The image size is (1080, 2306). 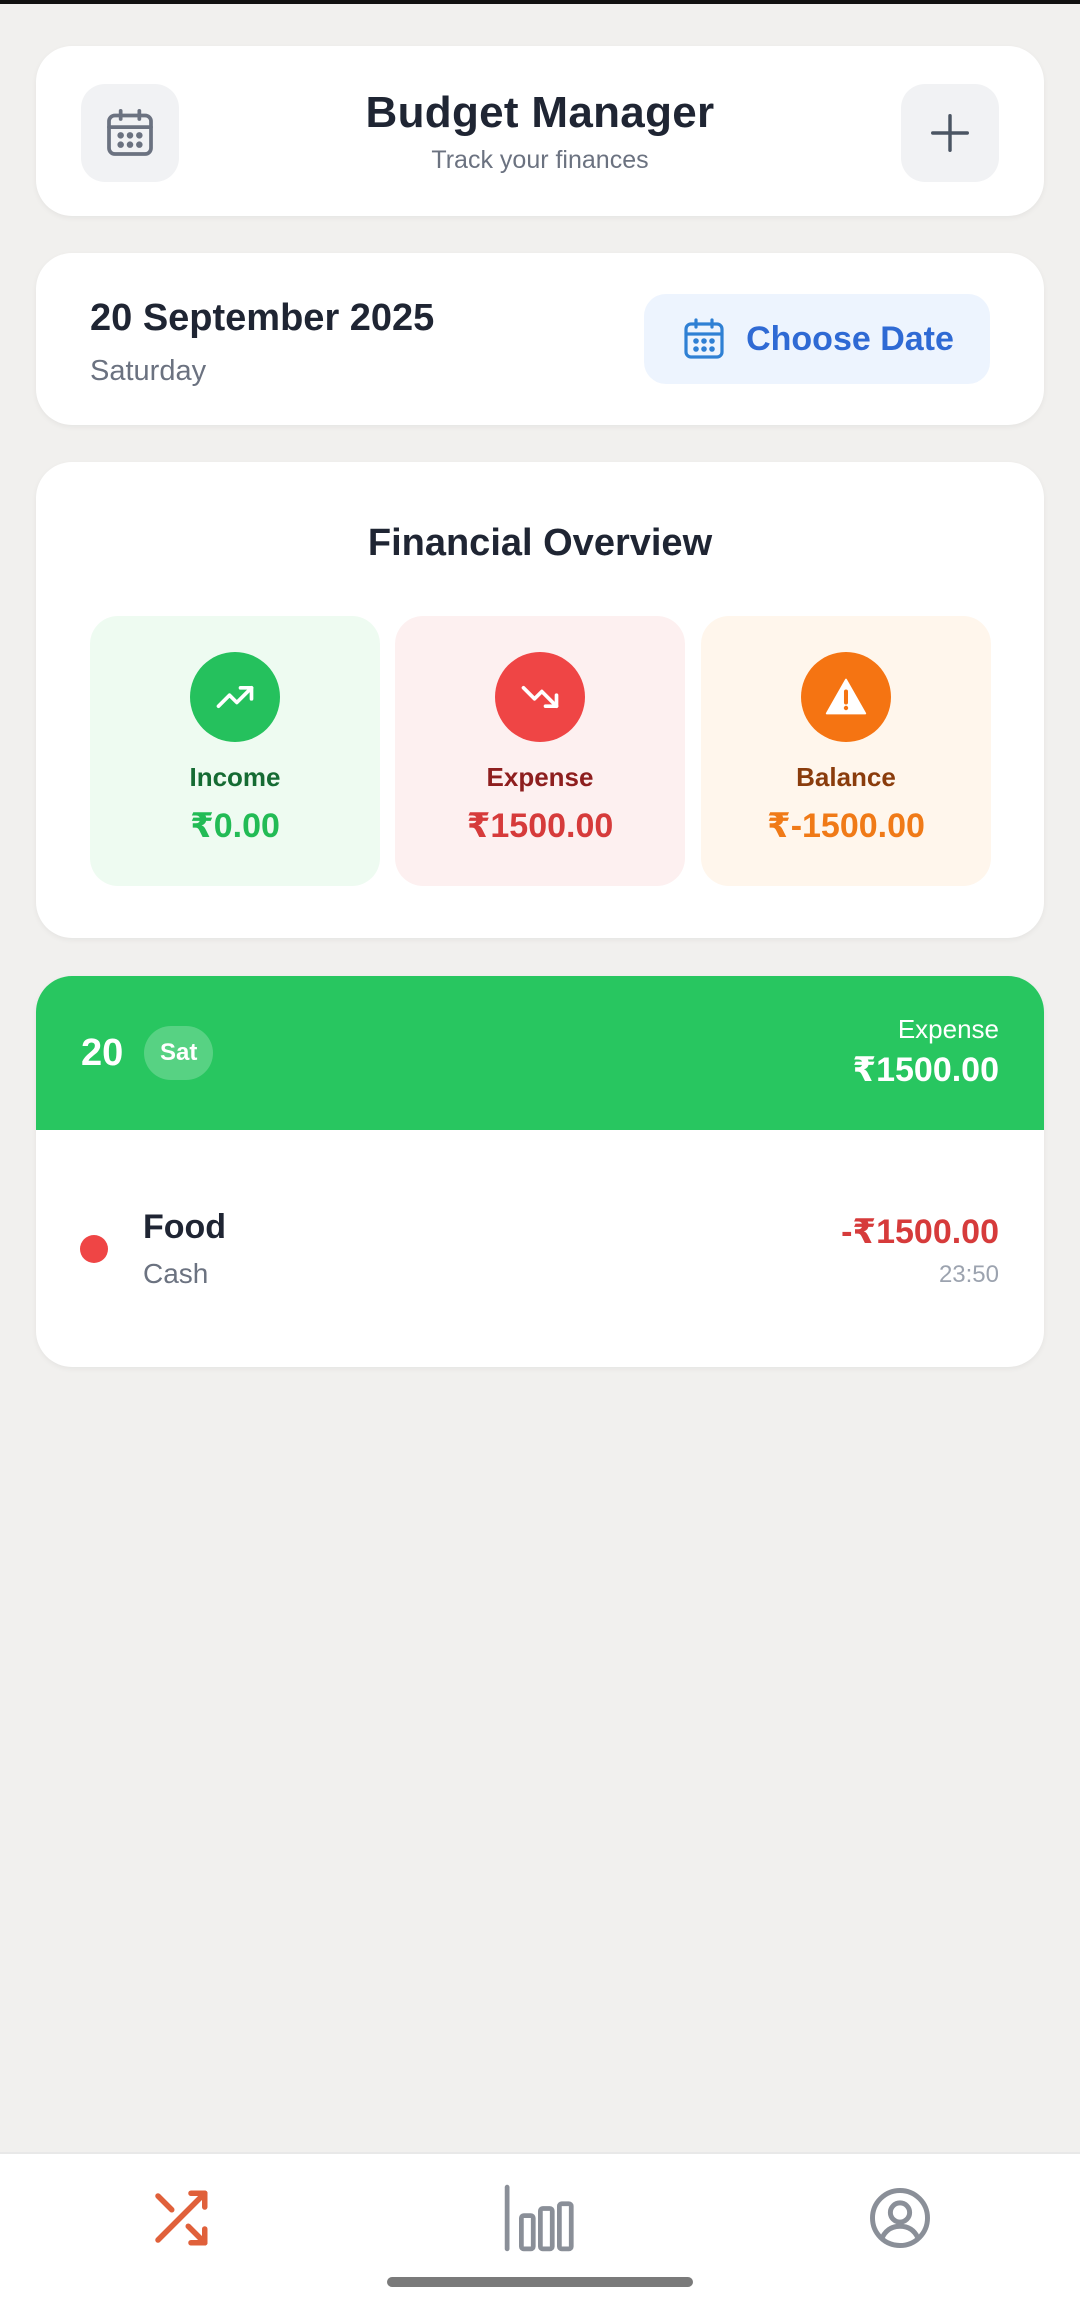 What do you see at coordinates (540, 339) in the screenshot?
I see `date-card: 20 September 2025 Saturday Choose Date` at bounding box center [540, 339].